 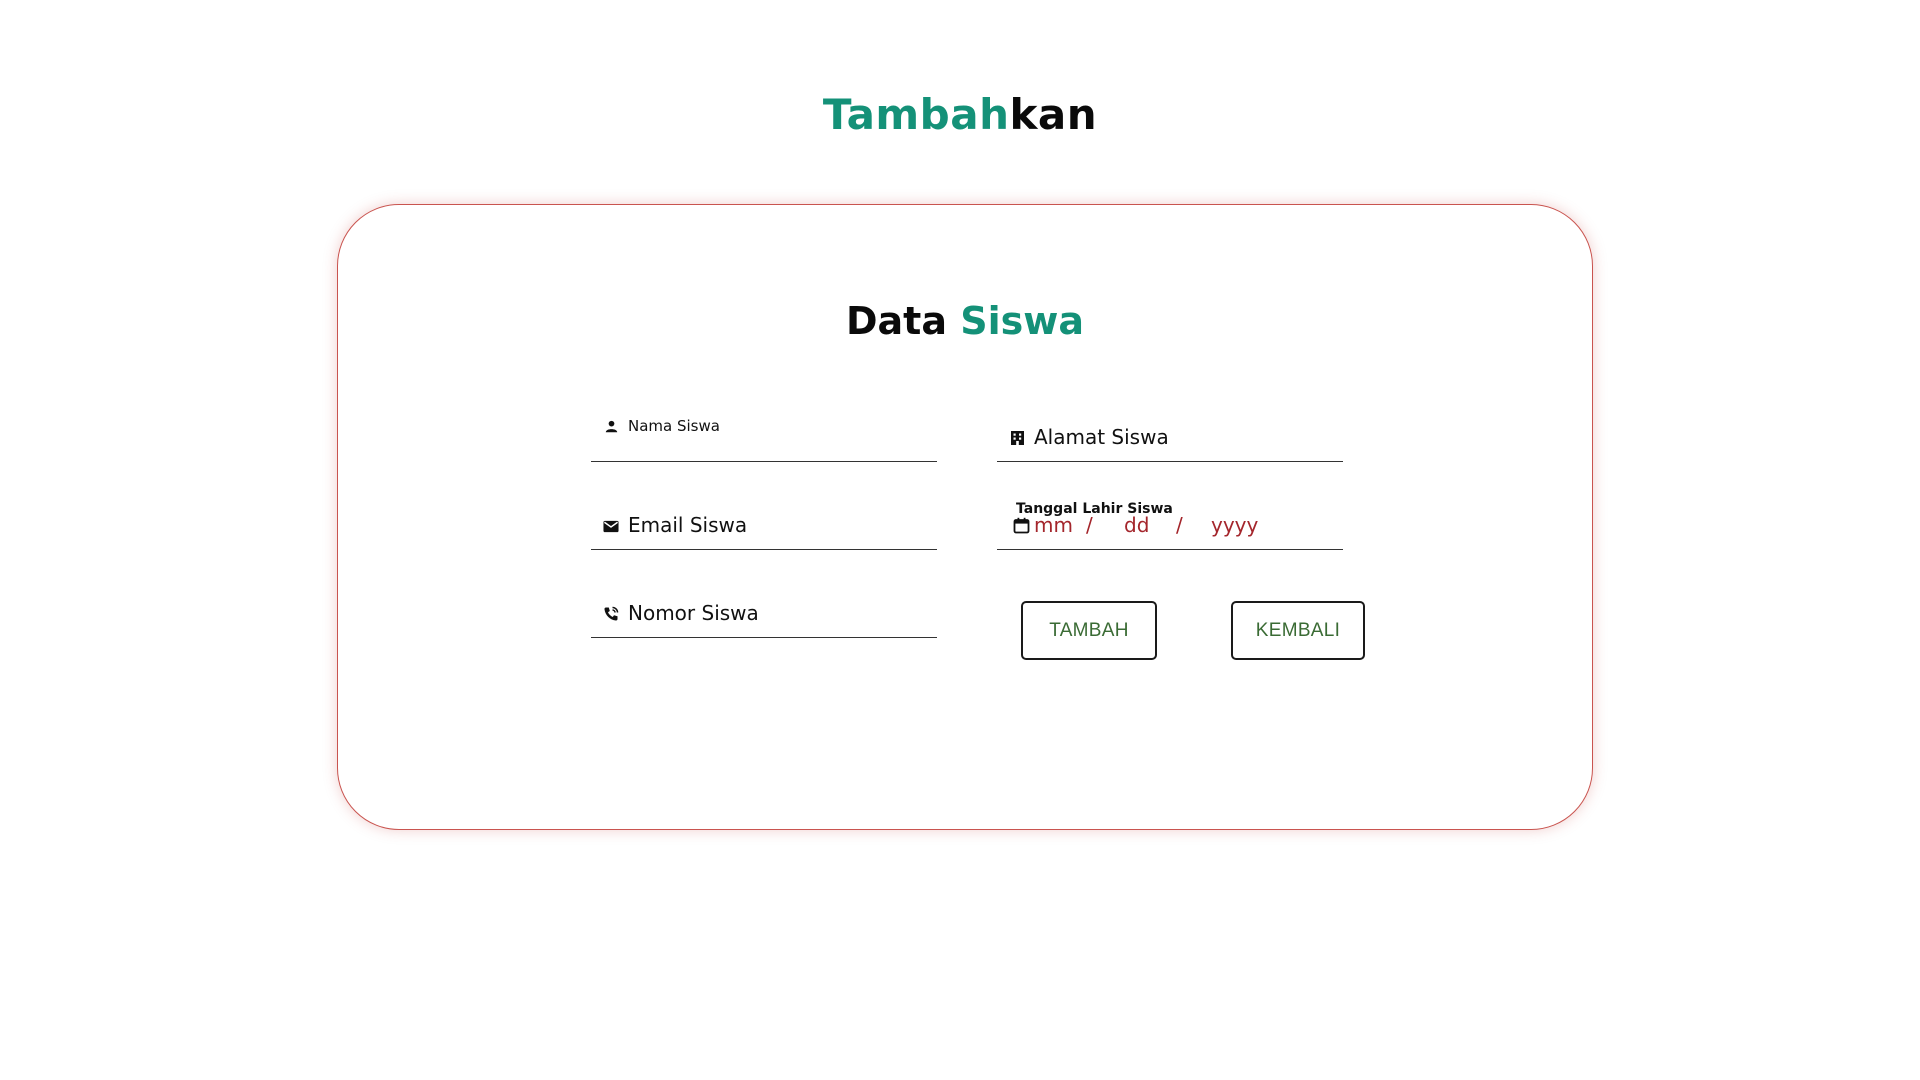 What do you see at coordinates (1101, 437) in the screenshot?
I see `alamat-siswa-label: Alamat Siswa` at bounding box center [1101, 437].